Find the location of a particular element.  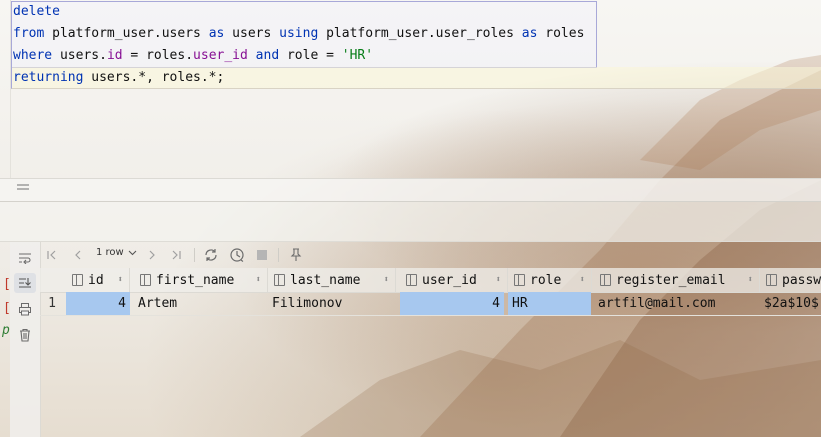

first-page-icon is located at coordinates (52, 255).